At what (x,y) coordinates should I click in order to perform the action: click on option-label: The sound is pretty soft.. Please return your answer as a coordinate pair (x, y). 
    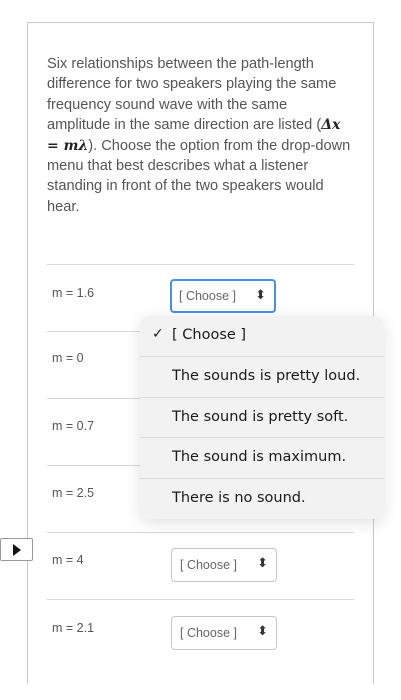
    Looking at the image, I should click on (260, 417).